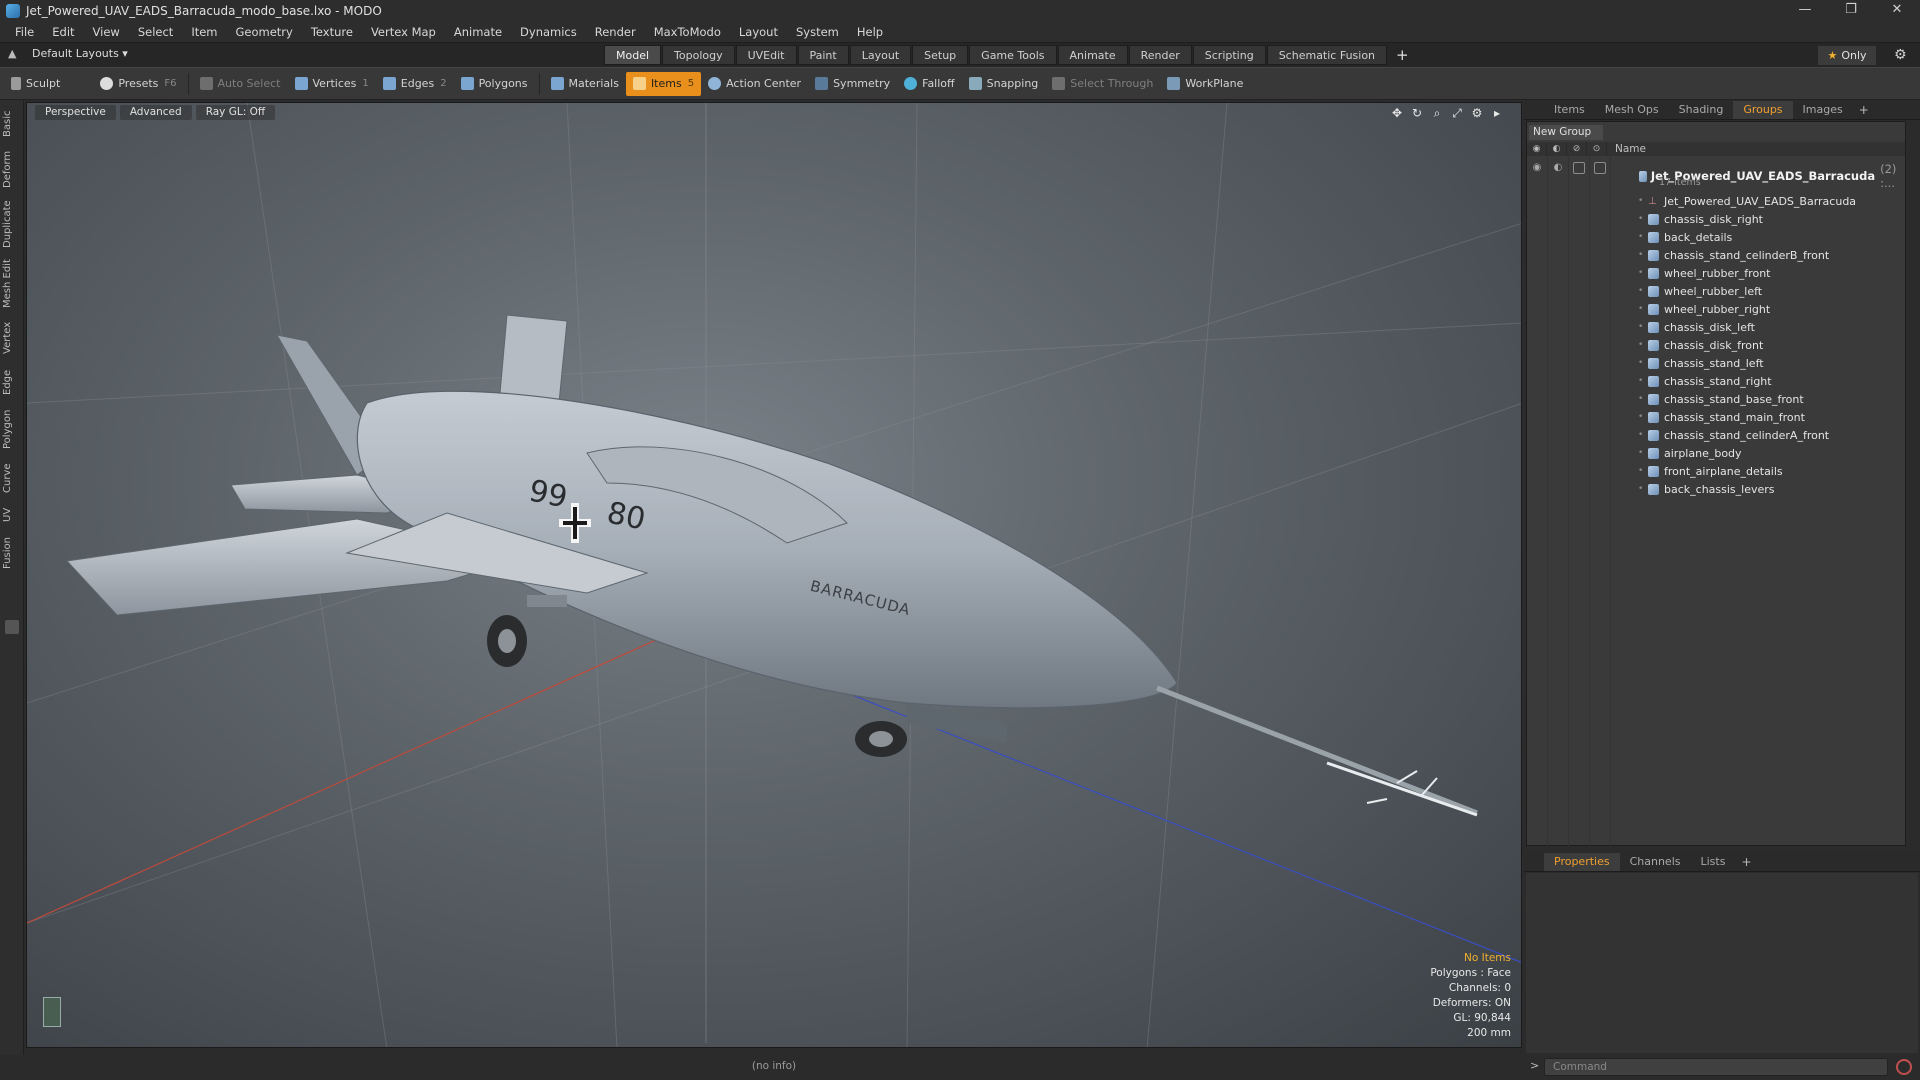  Describe the element at coordinates (1700, 219) in the screenshot. I see `list-item: • chassis_disk_right` at that location.